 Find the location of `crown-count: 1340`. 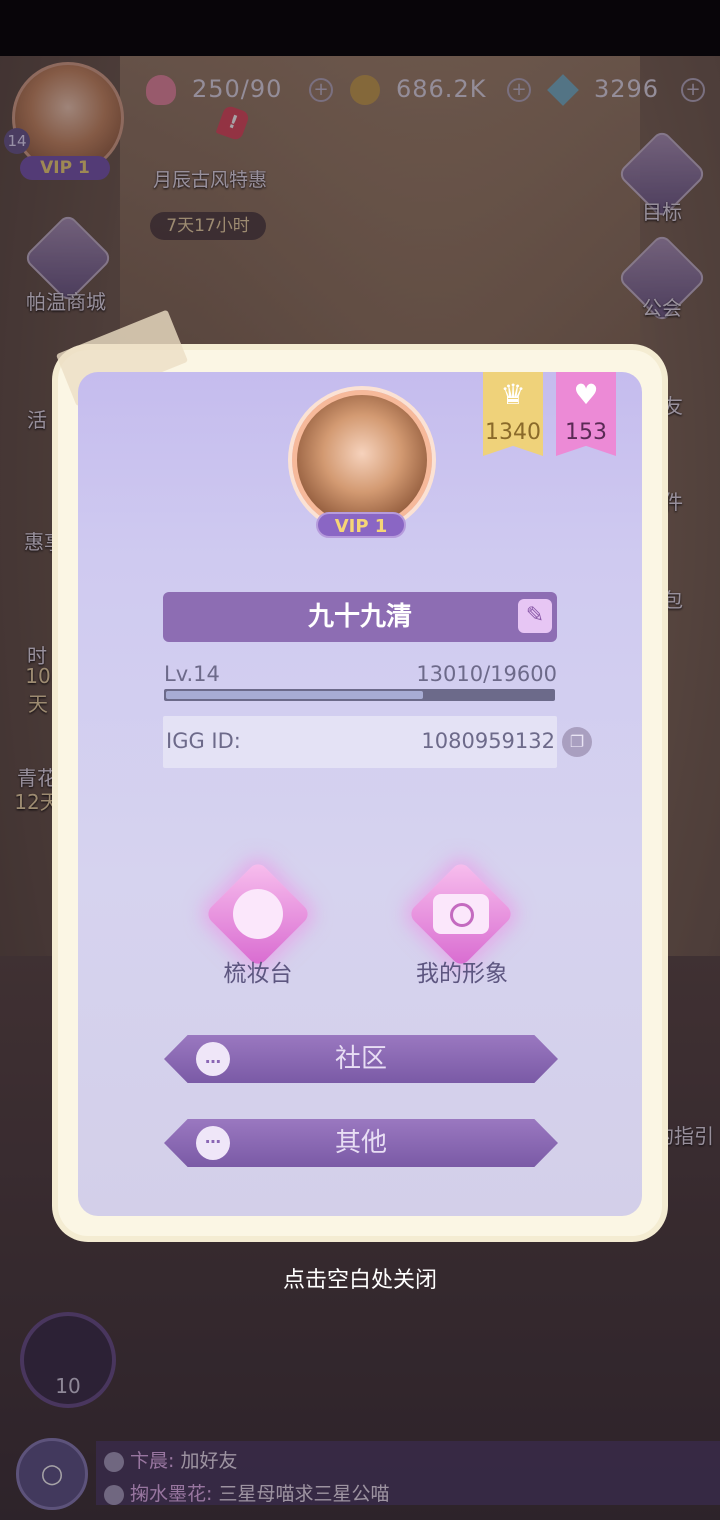

crown-count: 1340 is located at coordinates (513, 432).